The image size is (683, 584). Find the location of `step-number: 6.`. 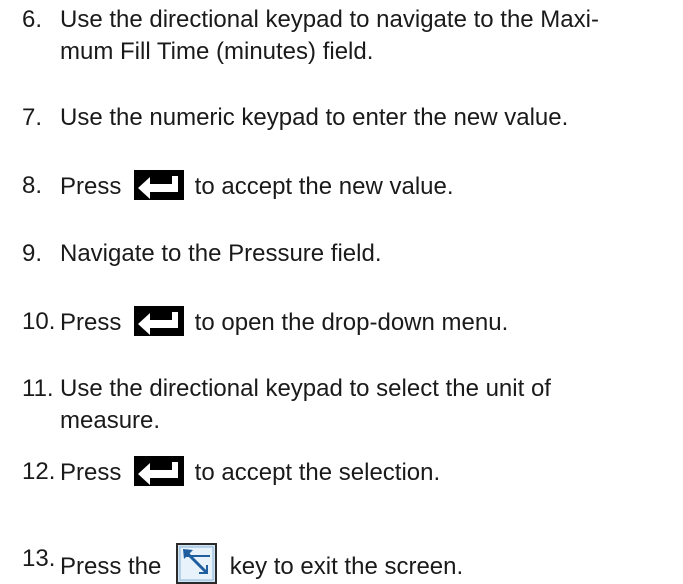

step-number: 6. is located at coordinates (32, 19).